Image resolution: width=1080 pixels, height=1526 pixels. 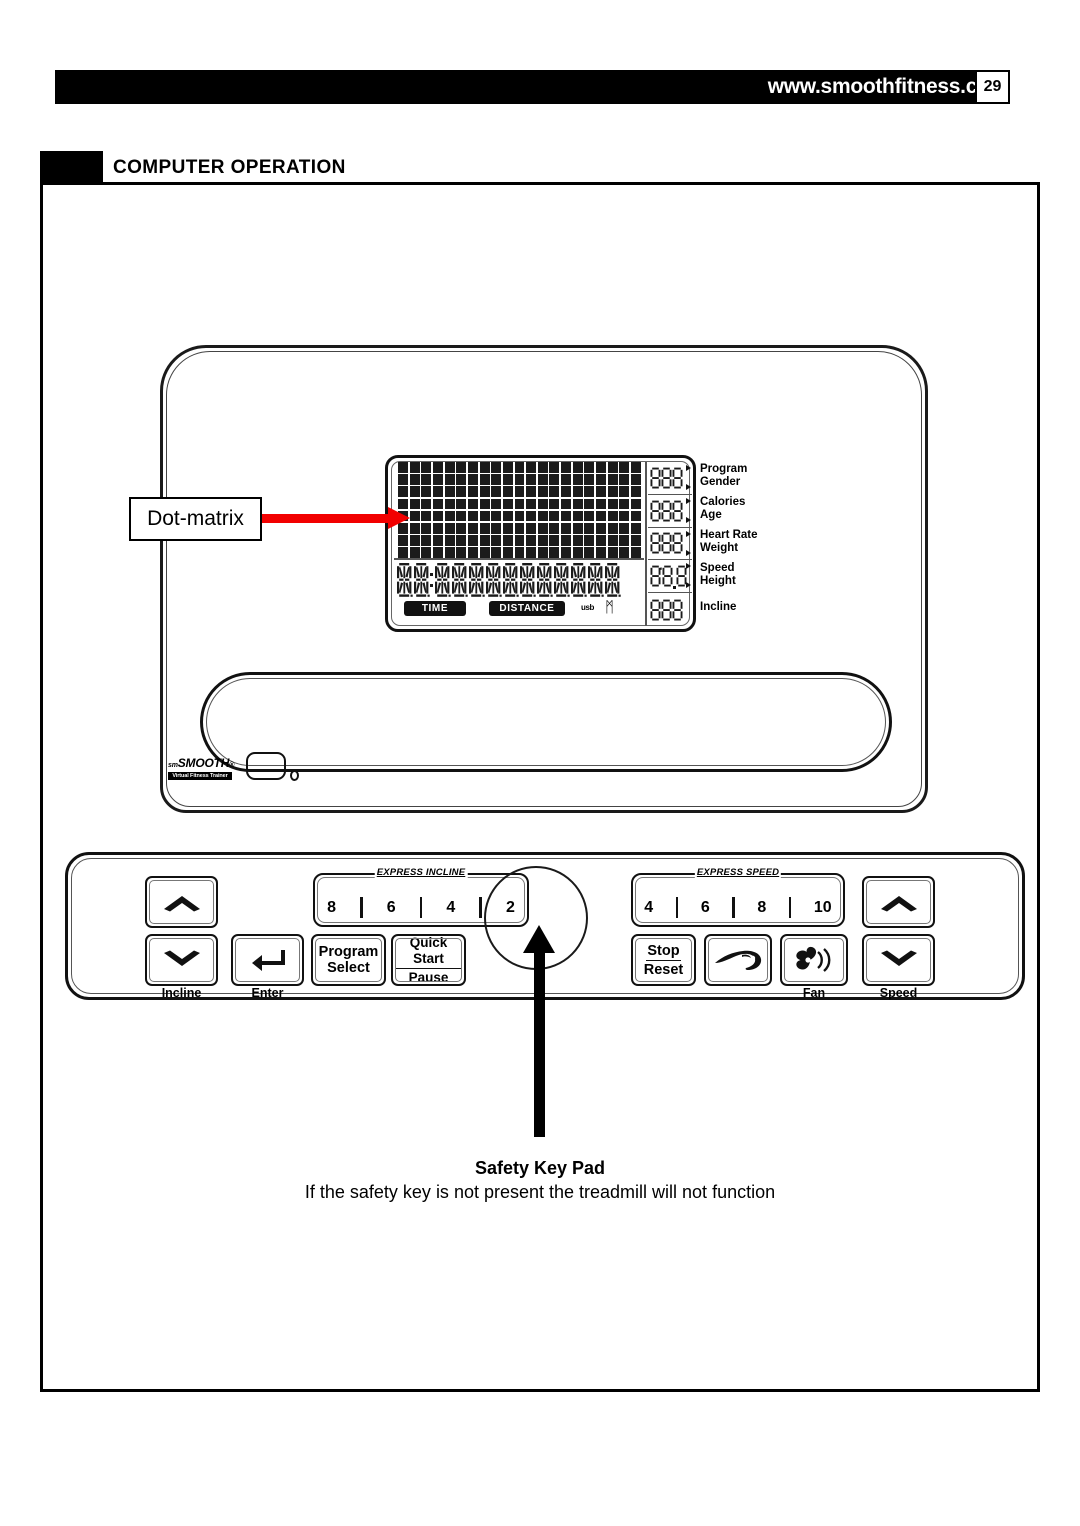 What do you see at coordinates (823, 908) in the screenshot?
I see `express-value-10: 10` at bounding box center [823, 908].